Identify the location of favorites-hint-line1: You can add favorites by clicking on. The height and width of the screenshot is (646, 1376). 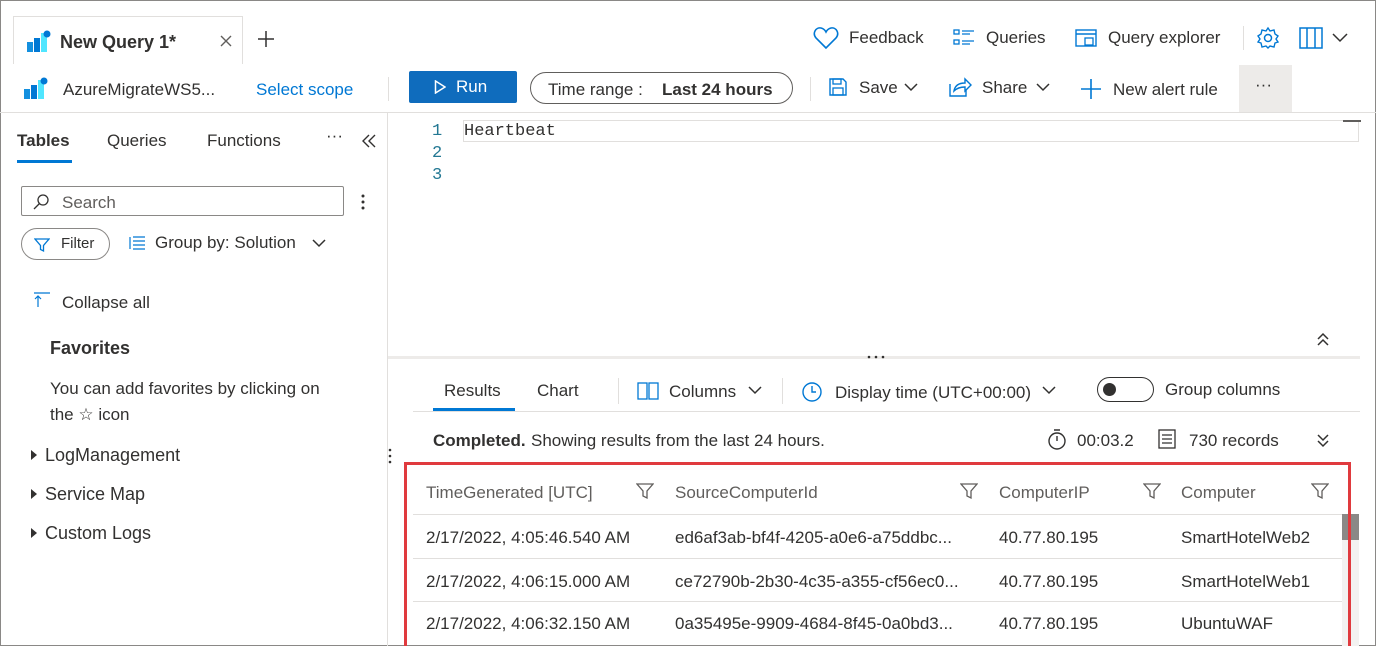
(185, 388).